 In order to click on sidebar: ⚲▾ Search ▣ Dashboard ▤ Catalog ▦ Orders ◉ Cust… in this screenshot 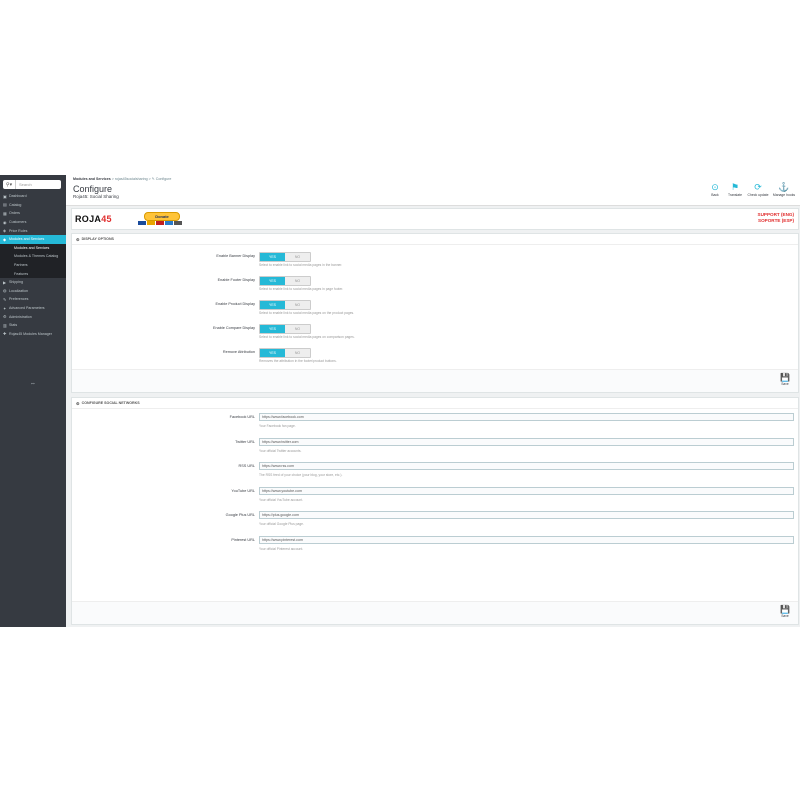, I will do `click(33, 401)`.